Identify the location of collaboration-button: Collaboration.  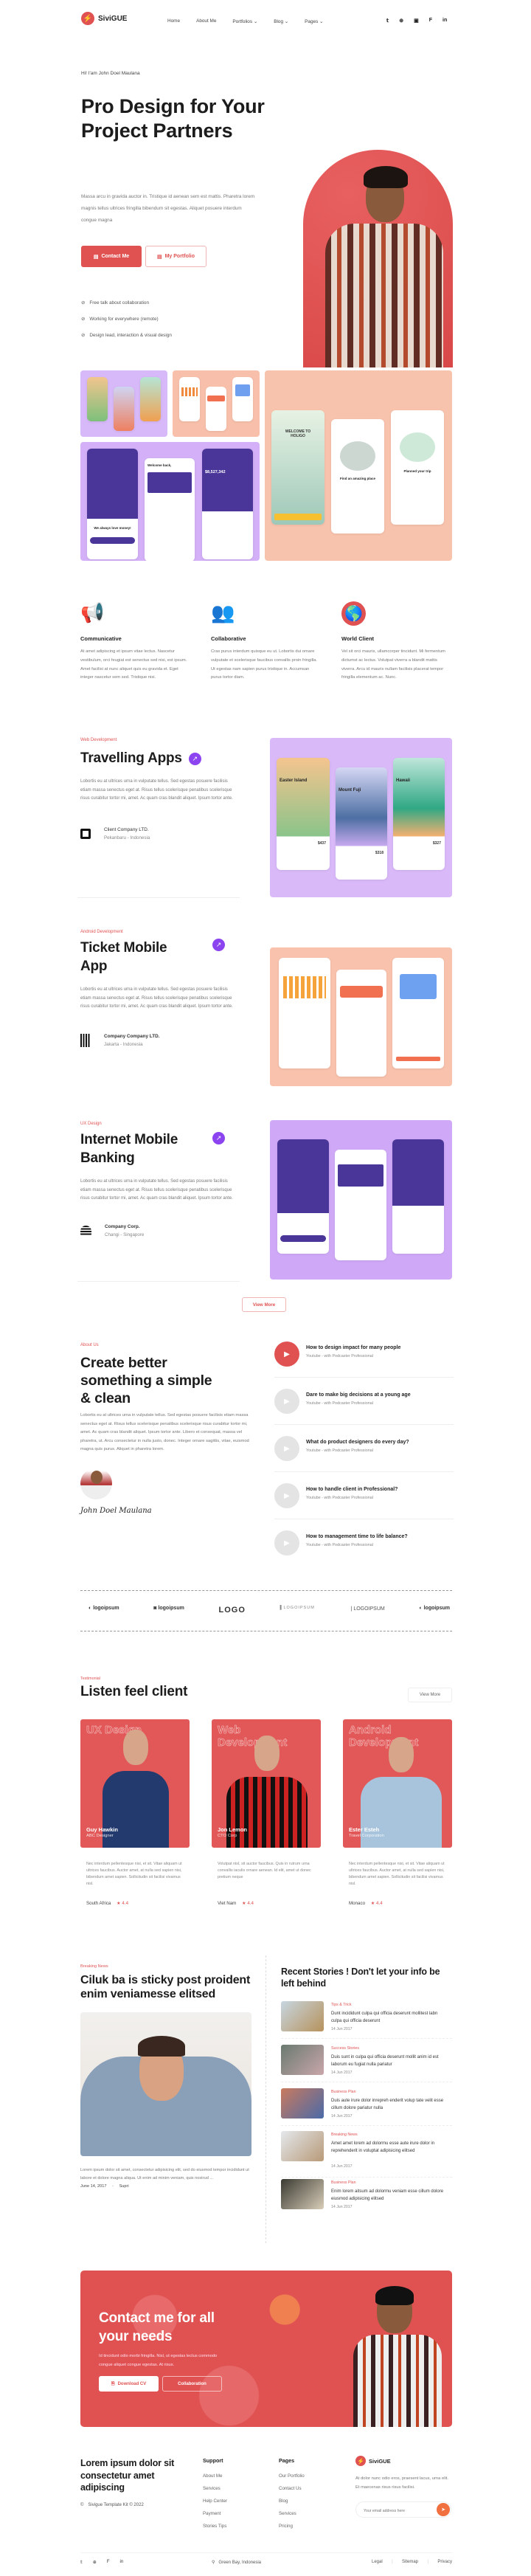
(192, 2384).